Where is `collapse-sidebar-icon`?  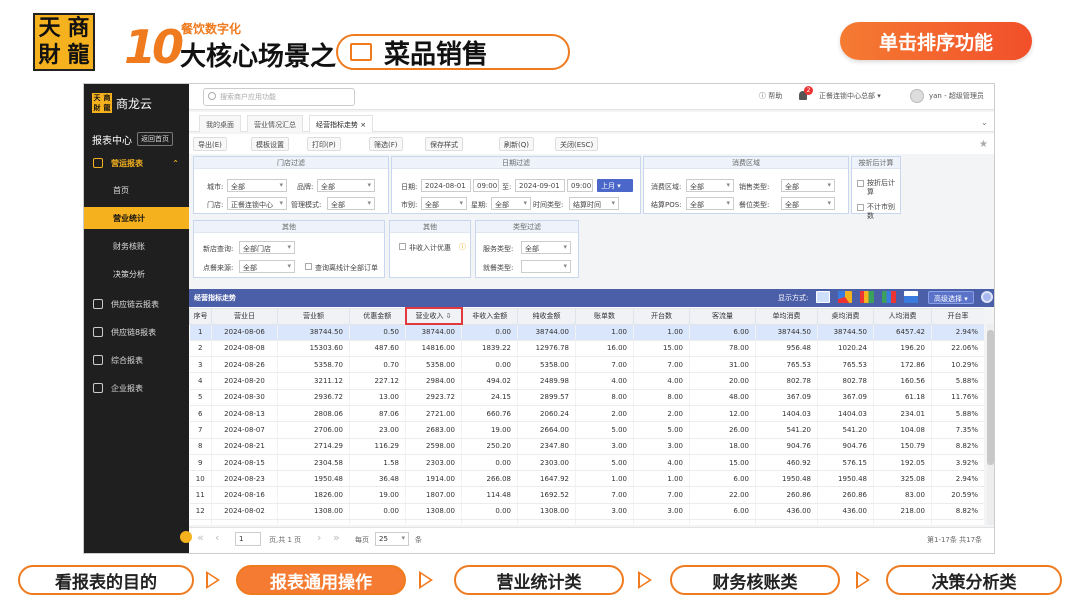
collapse-sidebar-icon is located at coordinates (186, 537).